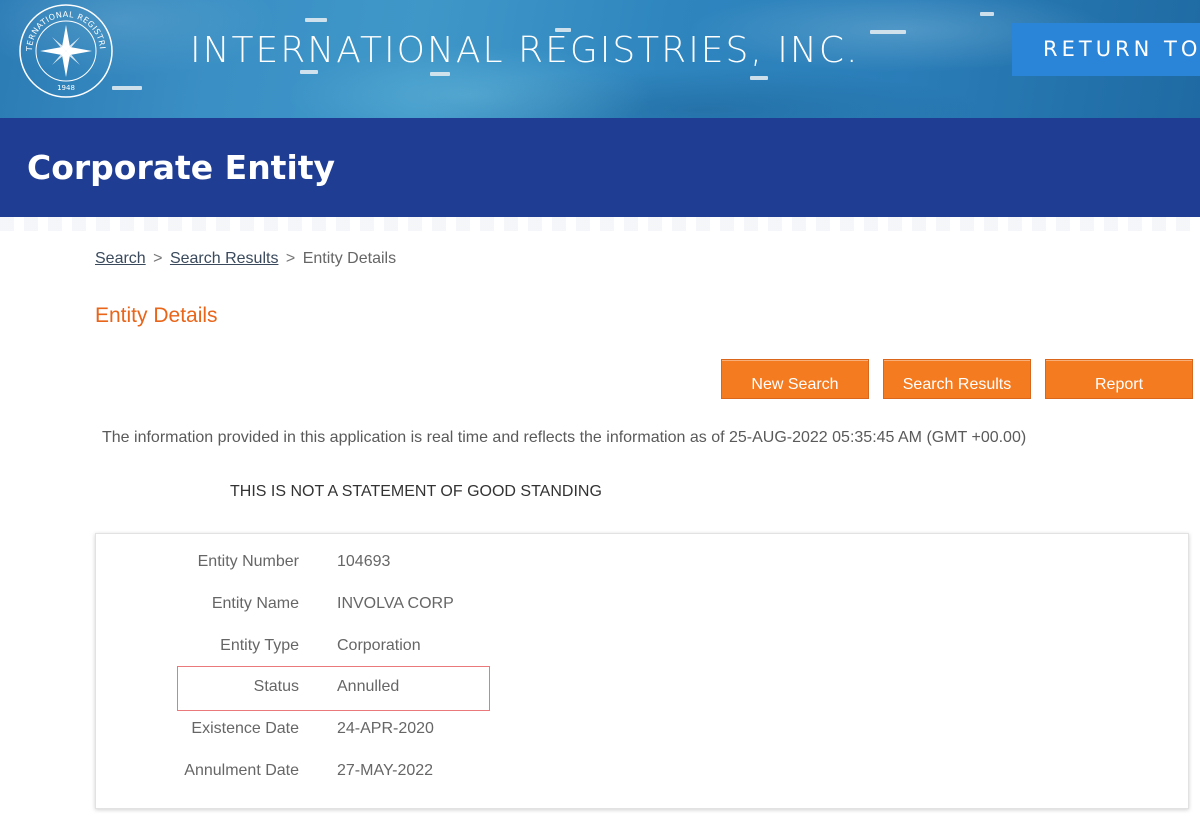  I want to click on breadcrumb-current: Entity Details, so click(349, 258).